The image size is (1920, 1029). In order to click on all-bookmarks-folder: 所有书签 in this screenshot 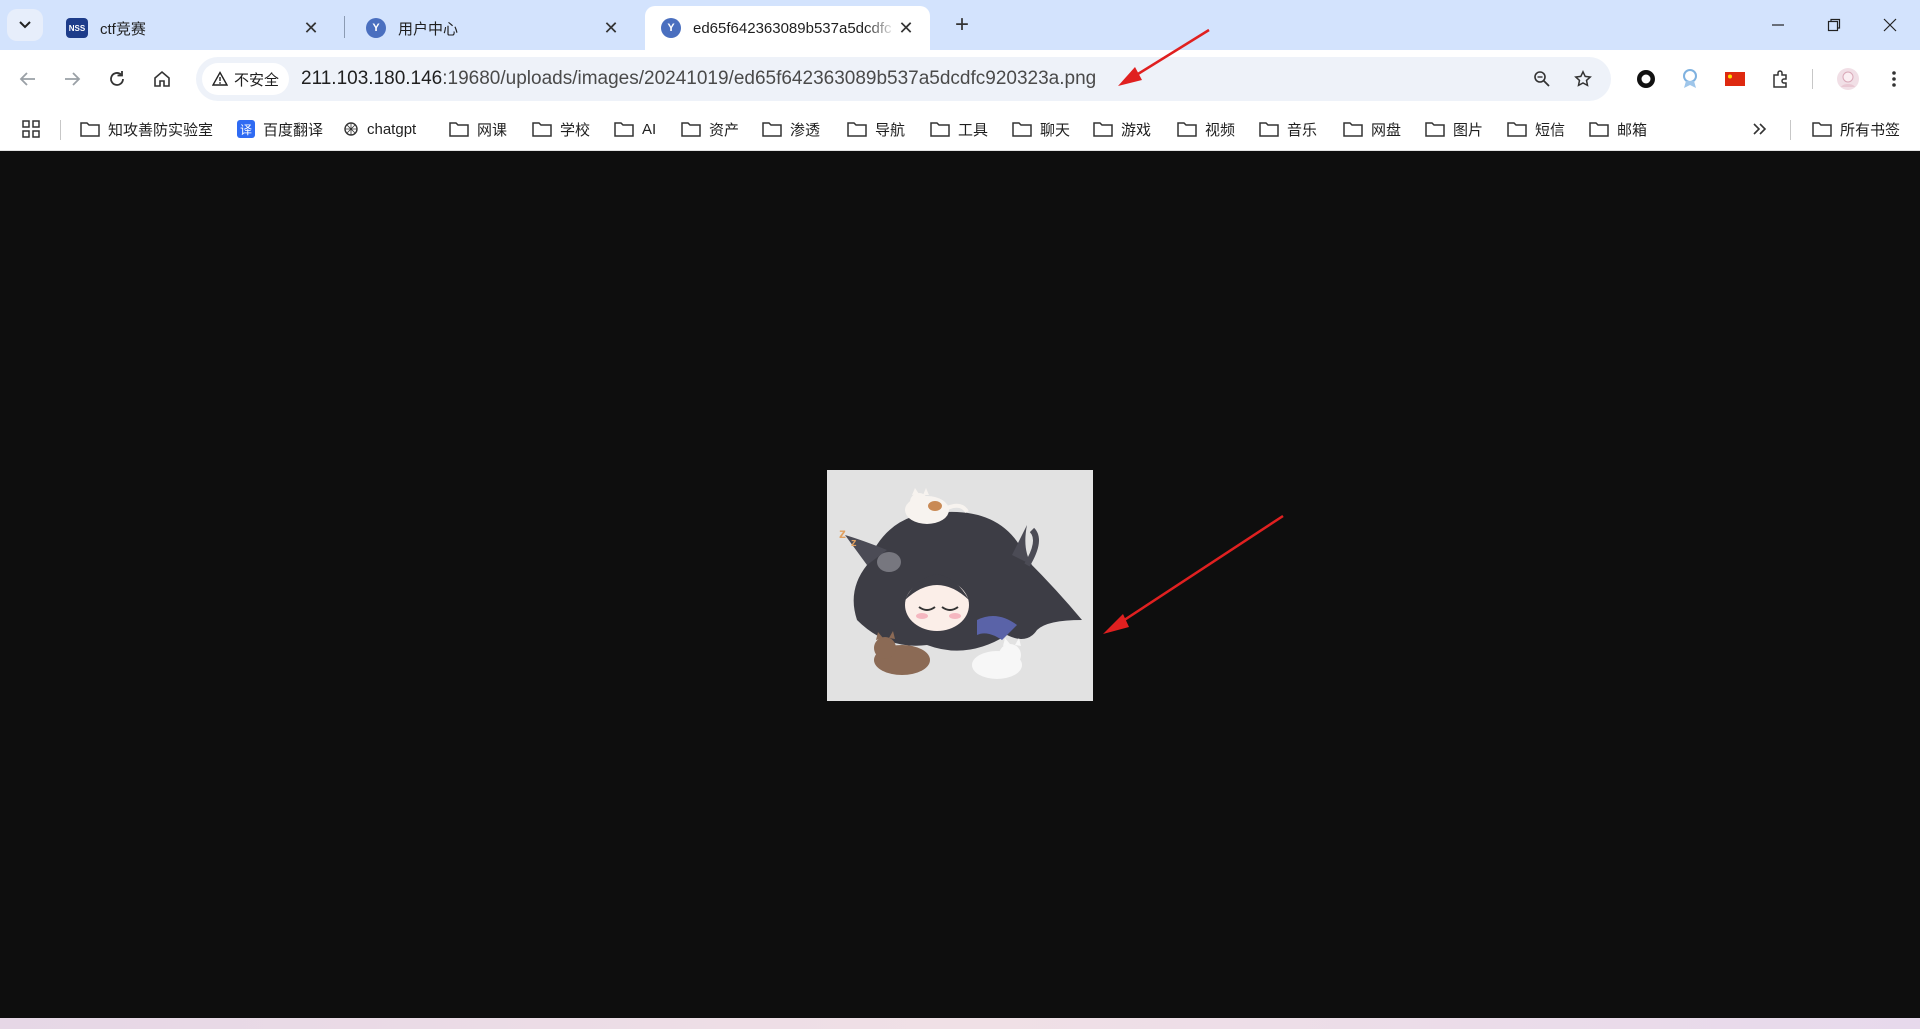, I will do `click(1856, 129)`.